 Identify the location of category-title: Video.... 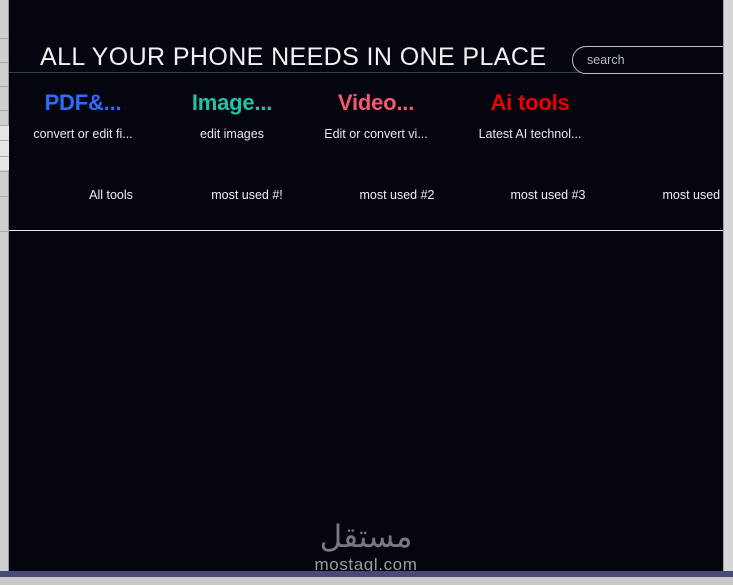
(376, 102).